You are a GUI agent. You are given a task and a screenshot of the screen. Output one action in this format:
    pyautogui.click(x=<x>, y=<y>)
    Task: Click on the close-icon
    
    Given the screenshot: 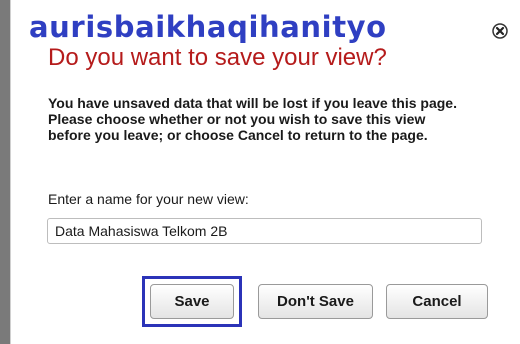 What is the action you would take?
    pyautogui.click(x=500, y=31)
    